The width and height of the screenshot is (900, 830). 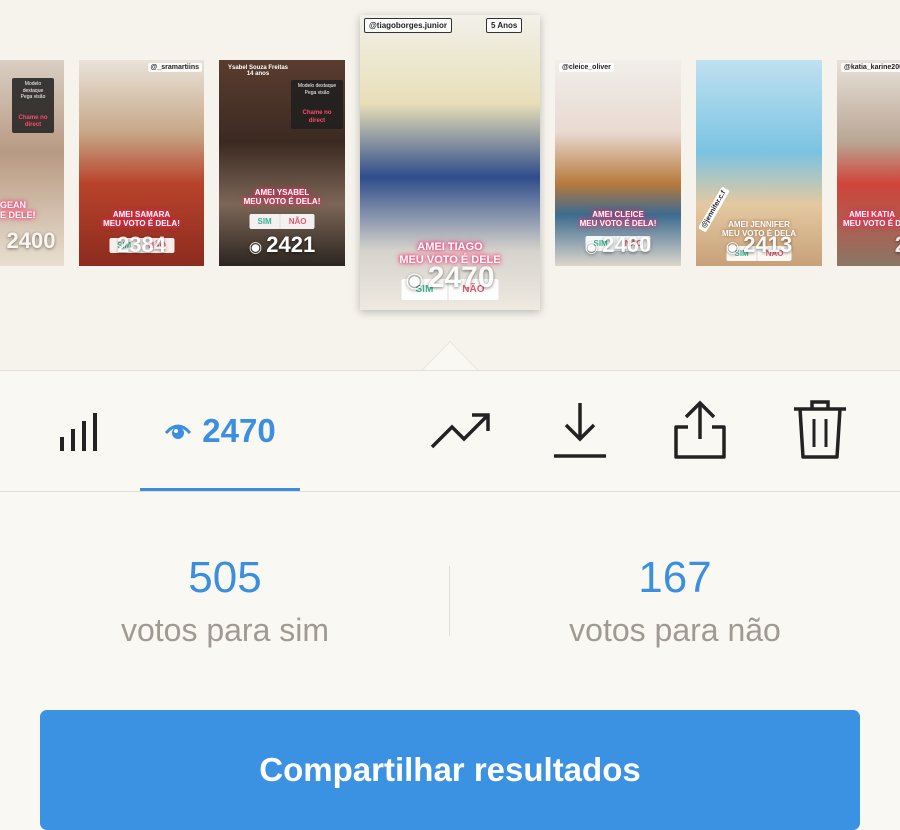 I want to click on eye-icon, so click(x=178, y=431).